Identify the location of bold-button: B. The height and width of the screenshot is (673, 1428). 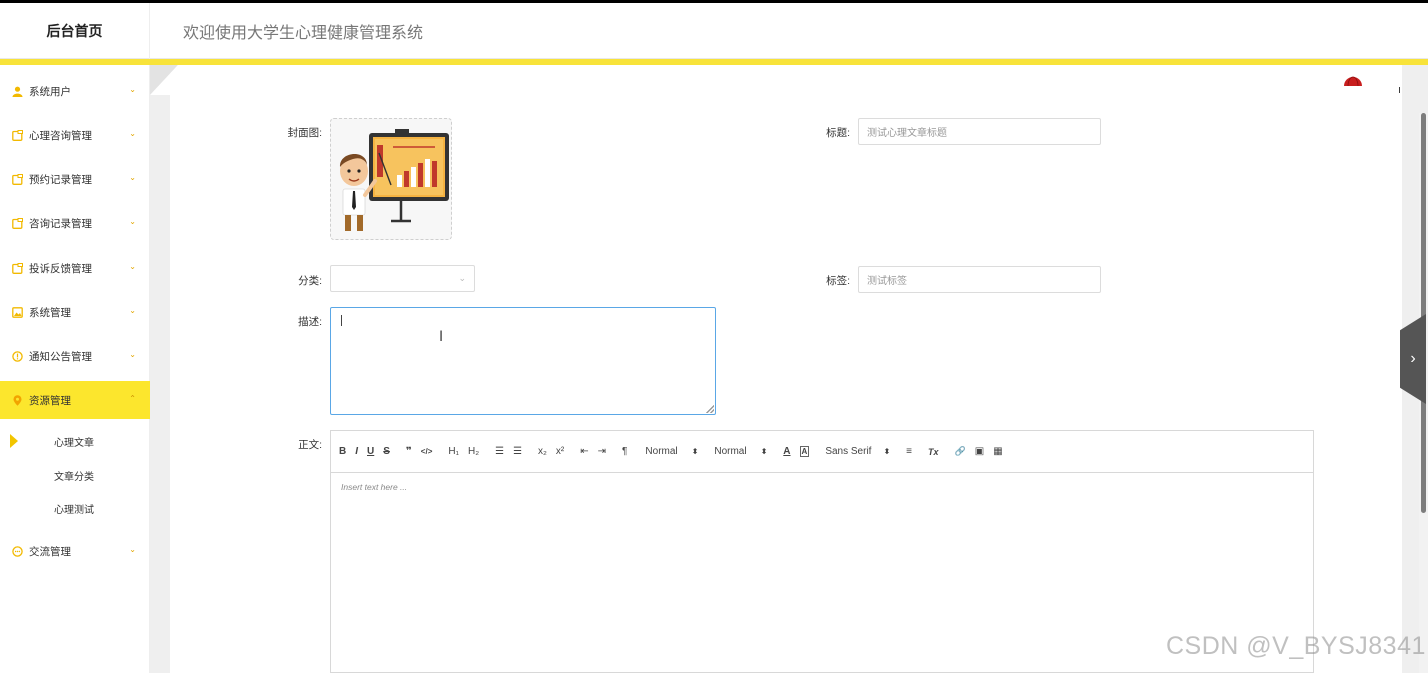
(342, 451).